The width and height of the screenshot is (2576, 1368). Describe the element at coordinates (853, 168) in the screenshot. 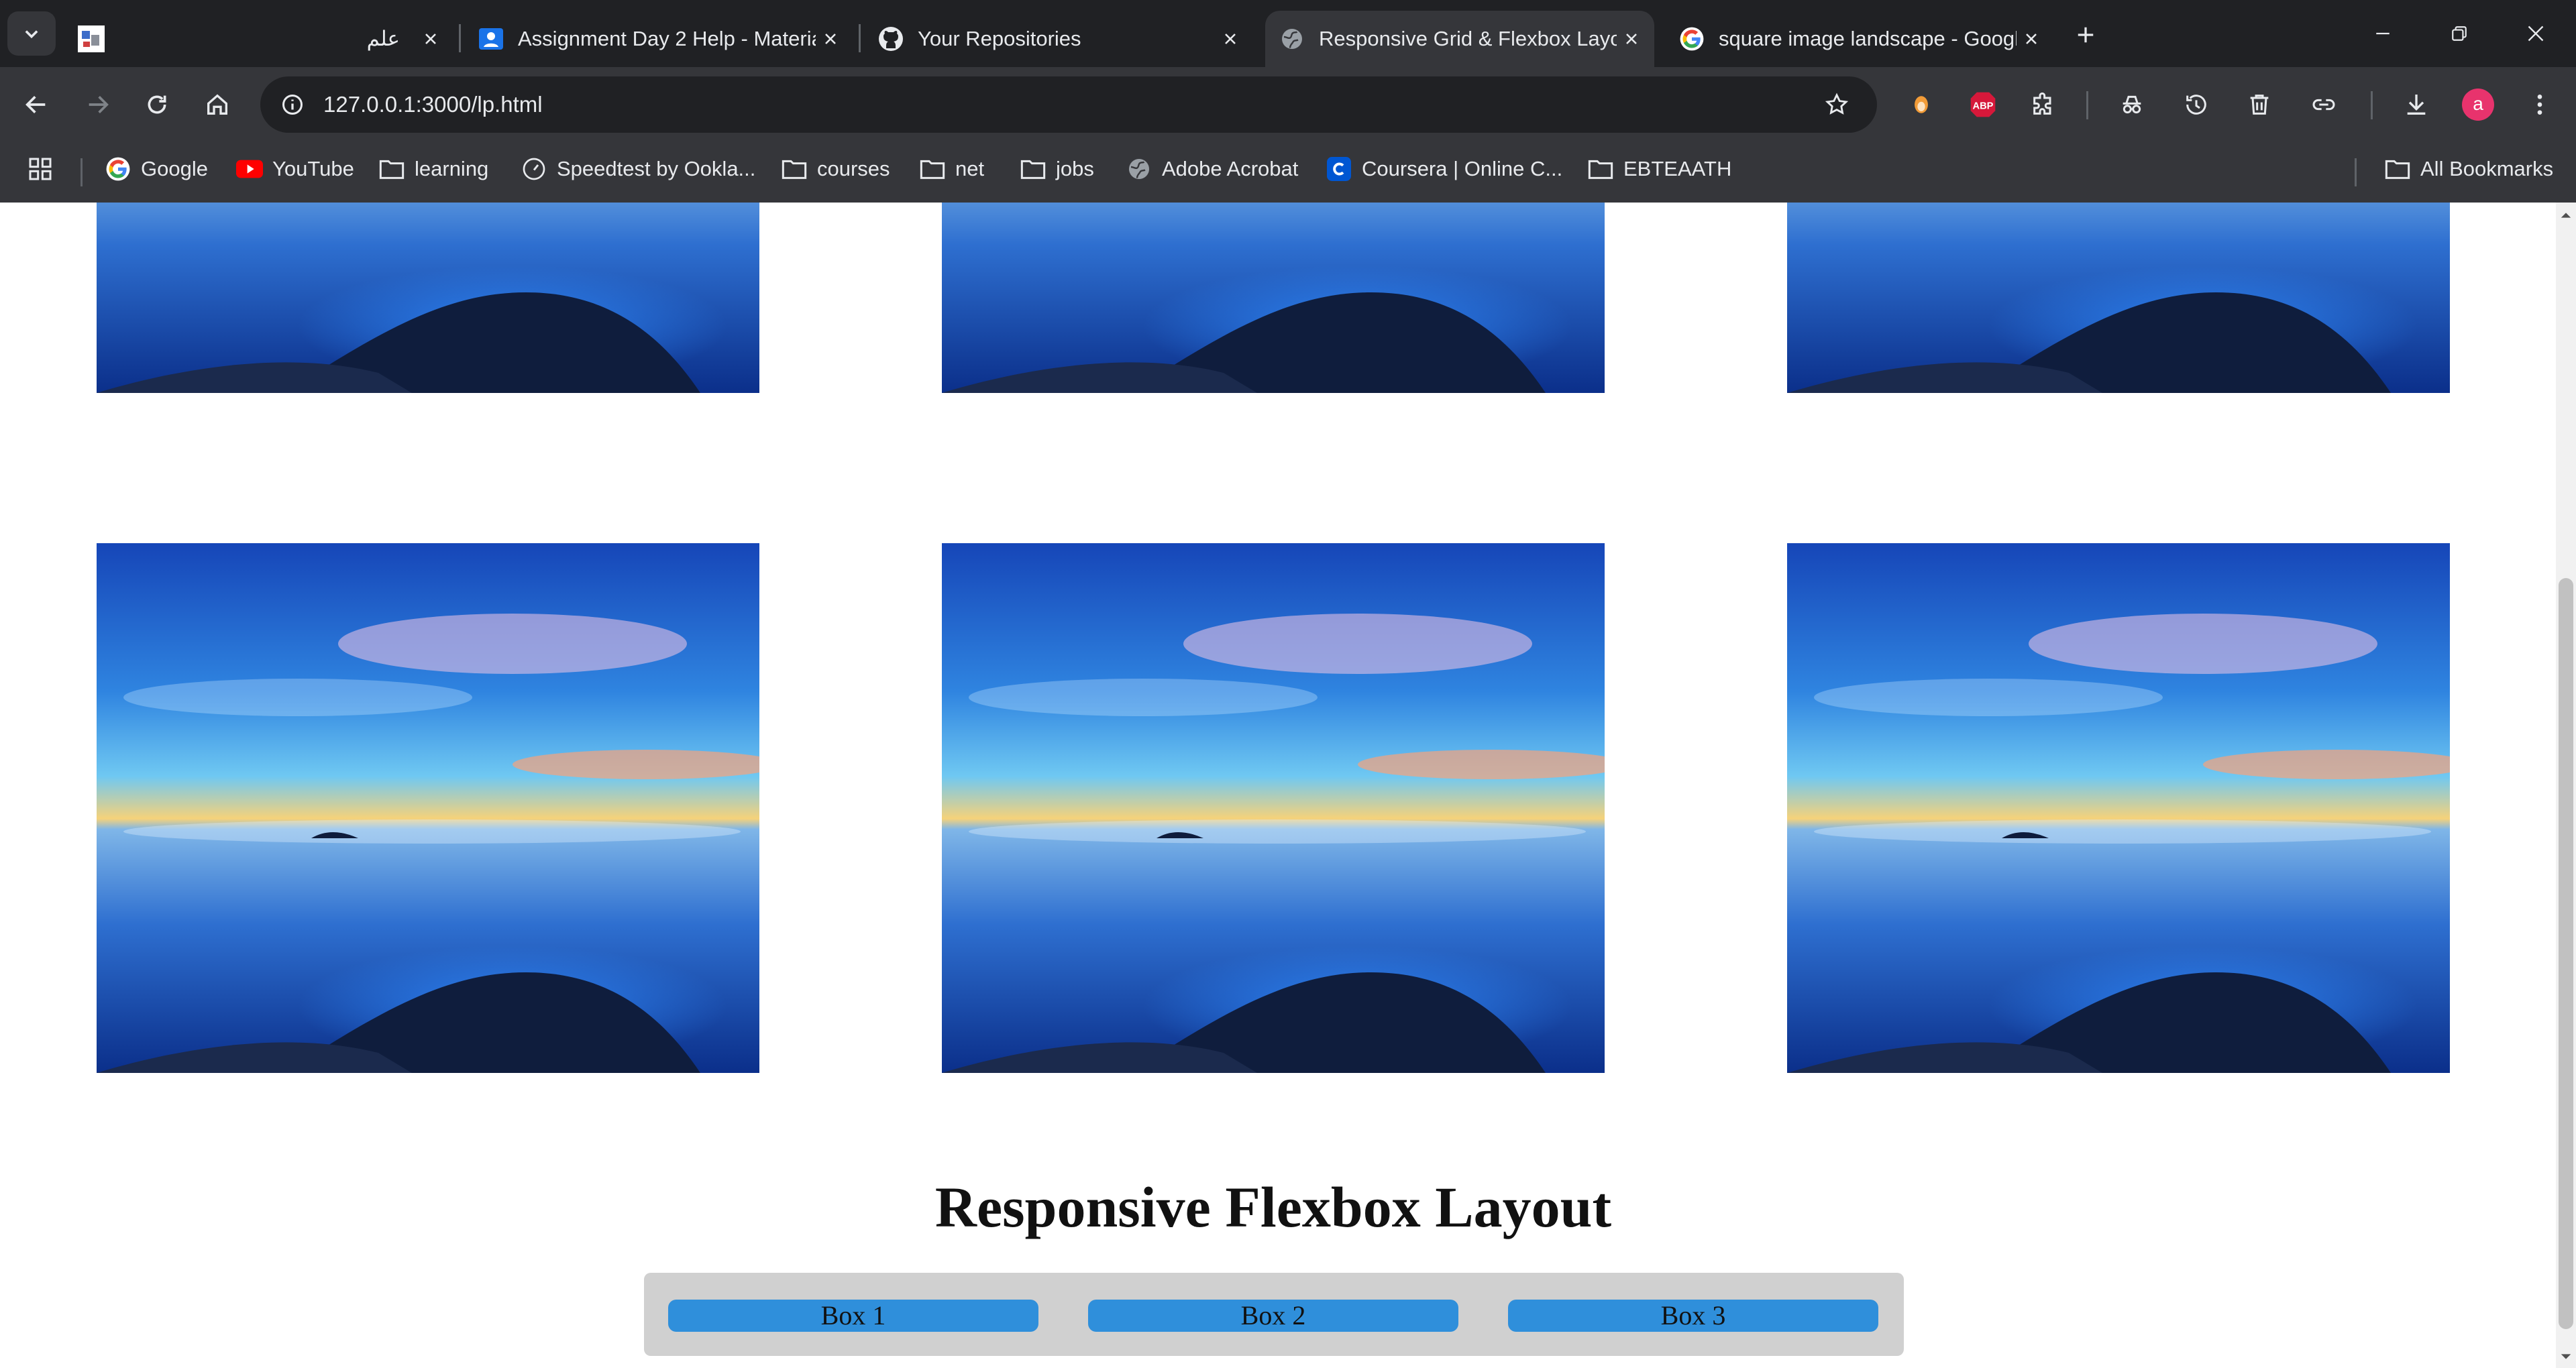

I see `bookmark-label: courses` at that location.